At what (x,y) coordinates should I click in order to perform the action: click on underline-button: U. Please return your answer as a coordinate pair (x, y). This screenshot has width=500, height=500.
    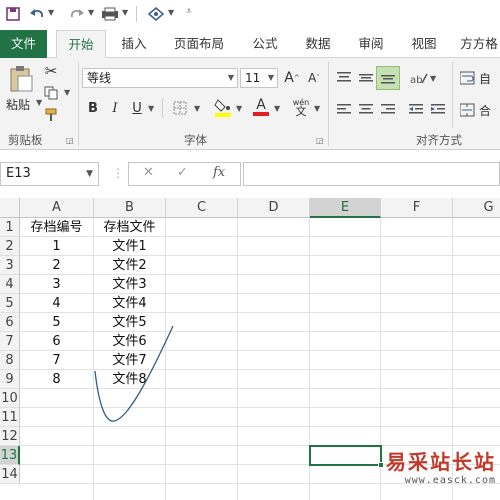
    Looking at the image, I should click on (137, 108).